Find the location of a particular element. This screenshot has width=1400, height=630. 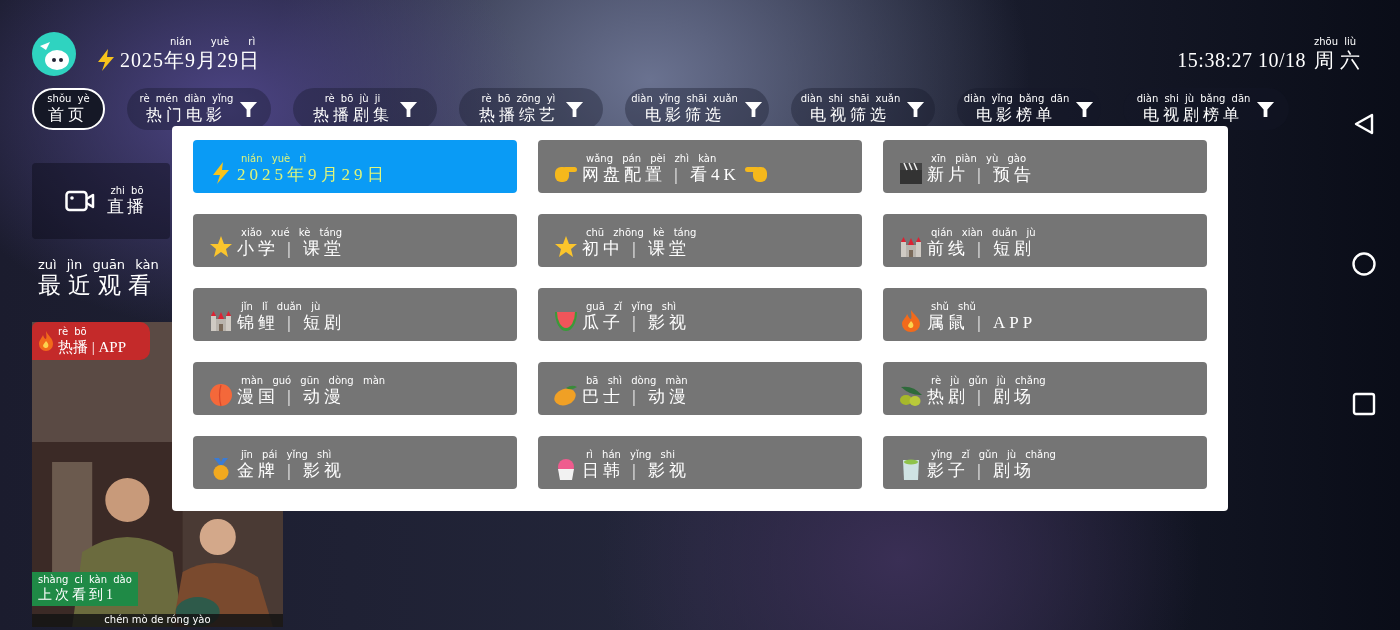

section-heading: 最近观看 is located at coordinates (98, 286).